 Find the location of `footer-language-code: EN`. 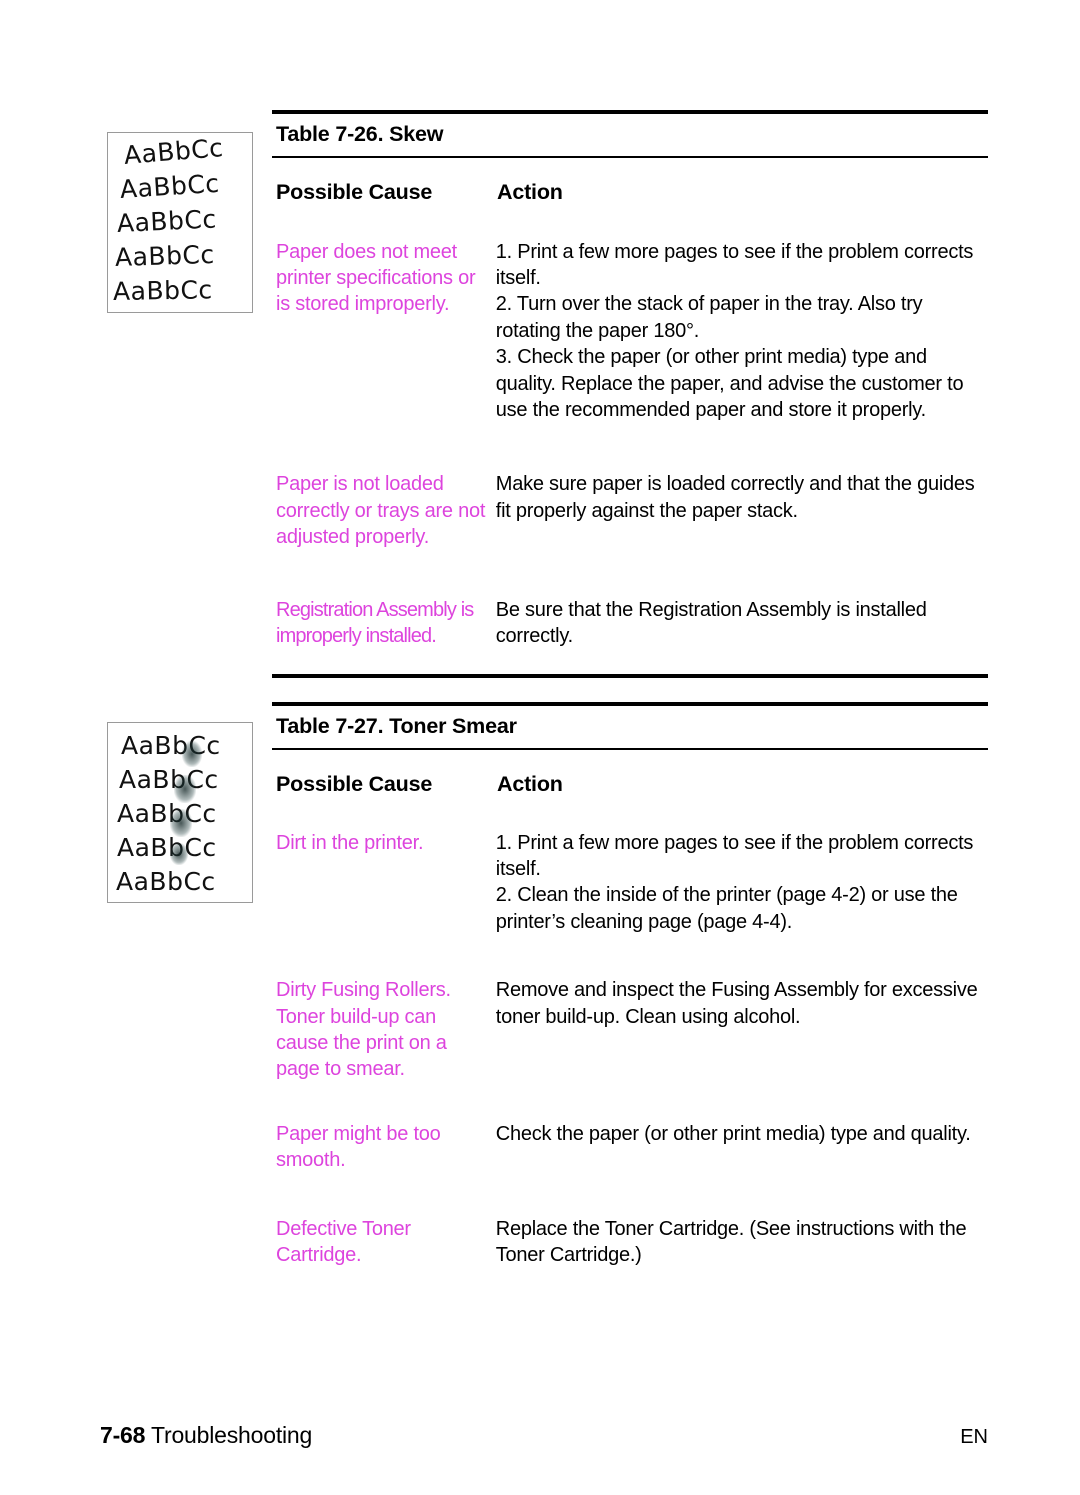

footer-language-code: EN is located at coordinates (974, 1437).